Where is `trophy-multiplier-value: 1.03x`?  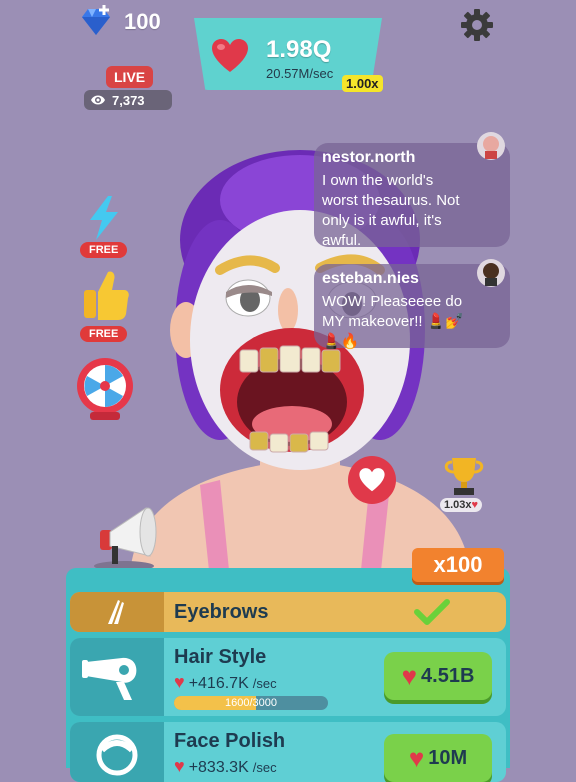
trophy-multiplier-value: 1.03x is located at coordinates (458, 505).